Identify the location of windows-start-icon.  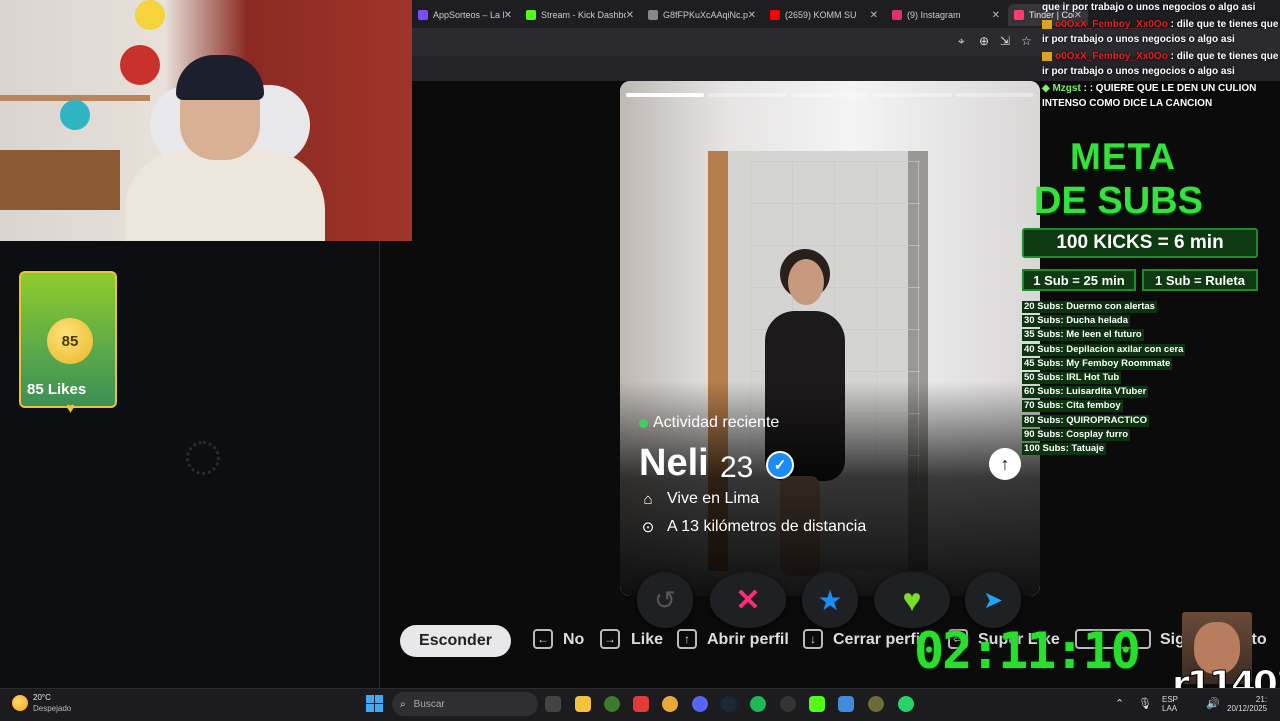
(374, 703).